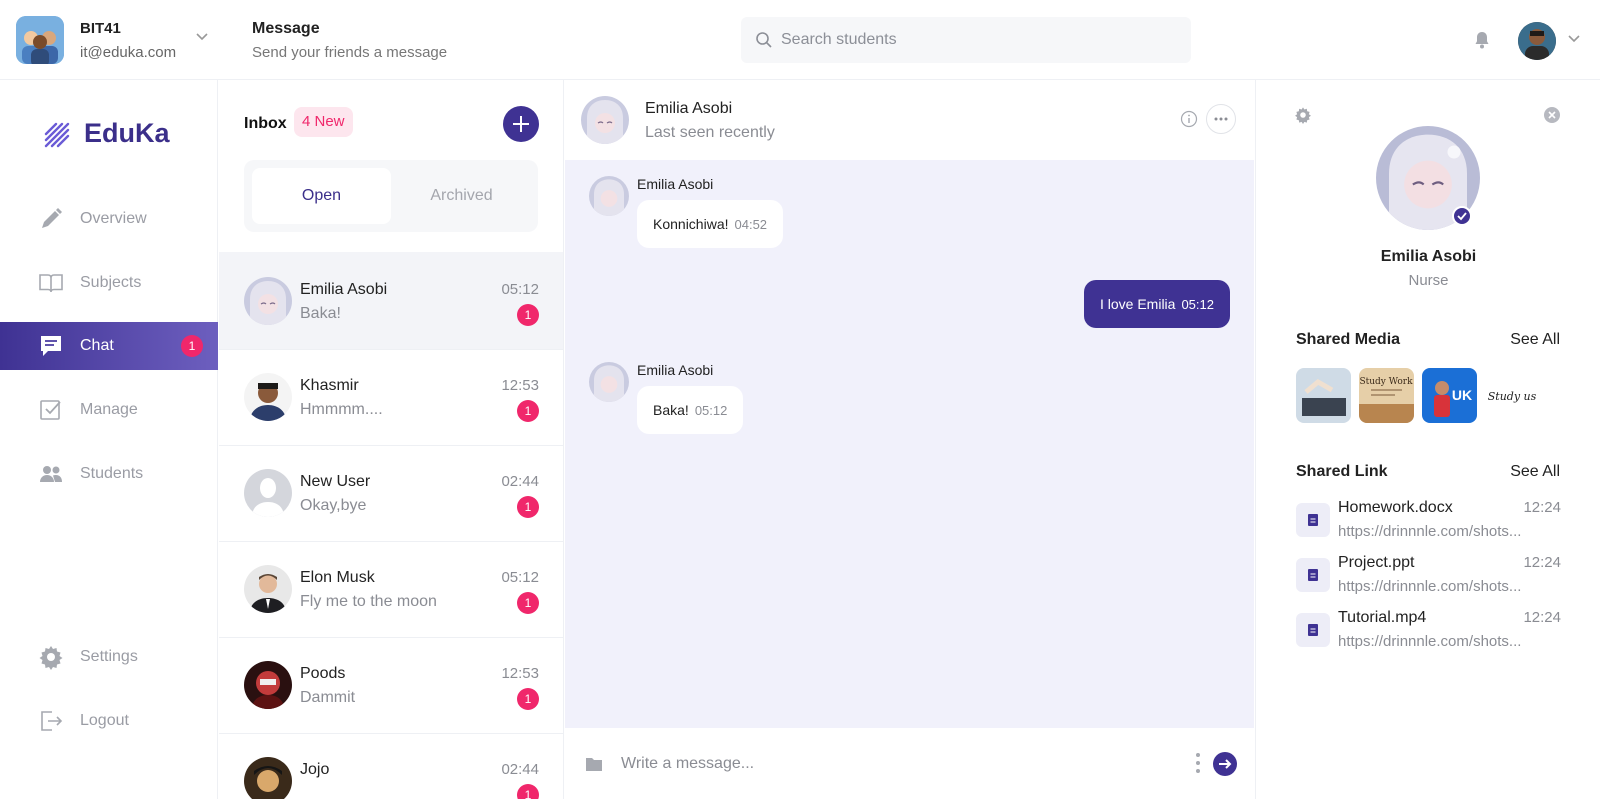 Image resolution: width=1600 pixels, height=799 pixels. What do you see at coordinates (337, 577) in the screenshot?
I see `contact-name: Elon Musk` at bounding box center [337, 577].